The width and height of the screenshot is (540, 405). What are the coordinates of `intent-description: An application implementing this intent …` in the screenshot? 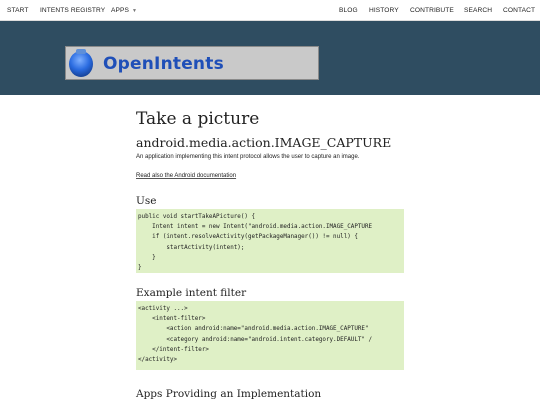 It's located at (248, 157).